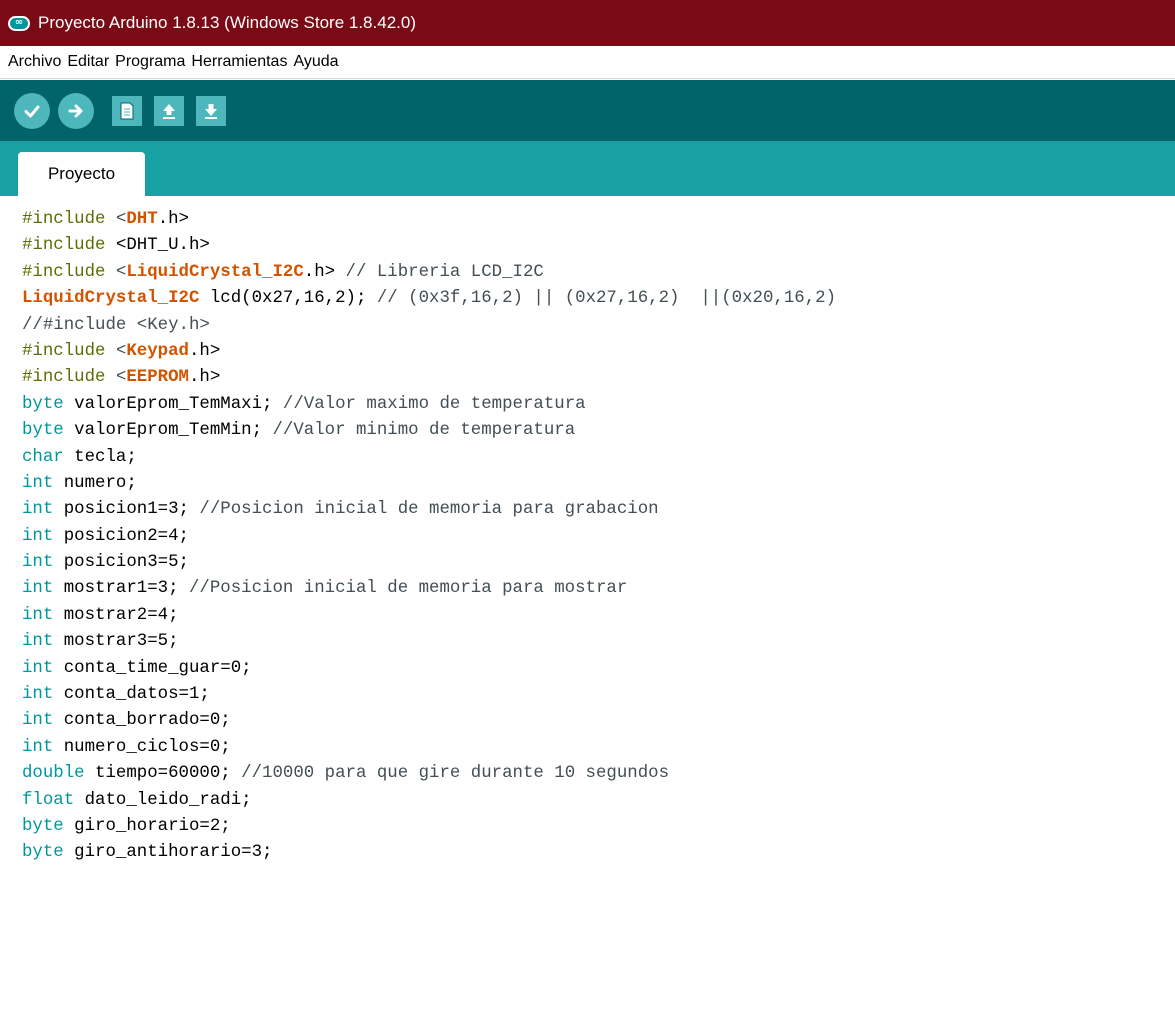  I want to click on menu-editar: Editar, so click(91, 62).